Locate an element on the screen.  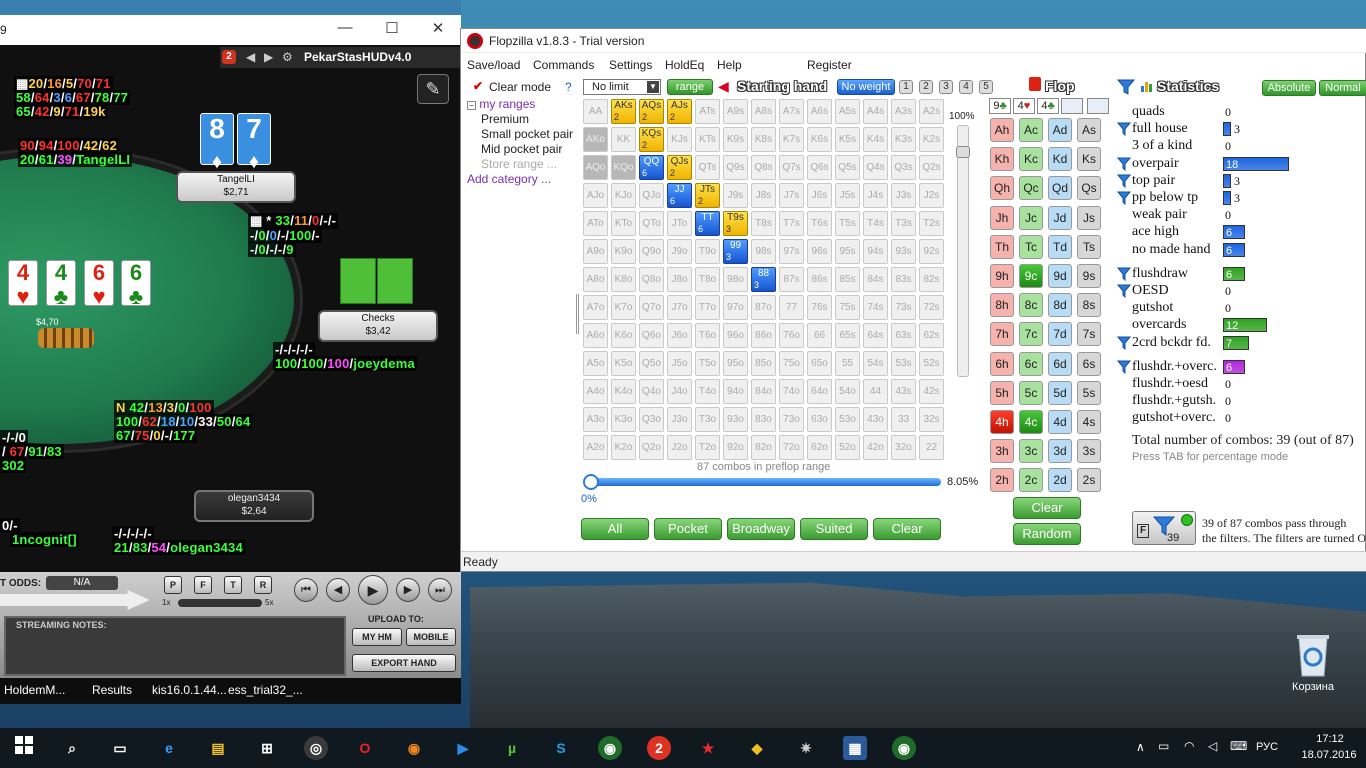
no-weight-button: No weight is located at coordinates (866, 87).